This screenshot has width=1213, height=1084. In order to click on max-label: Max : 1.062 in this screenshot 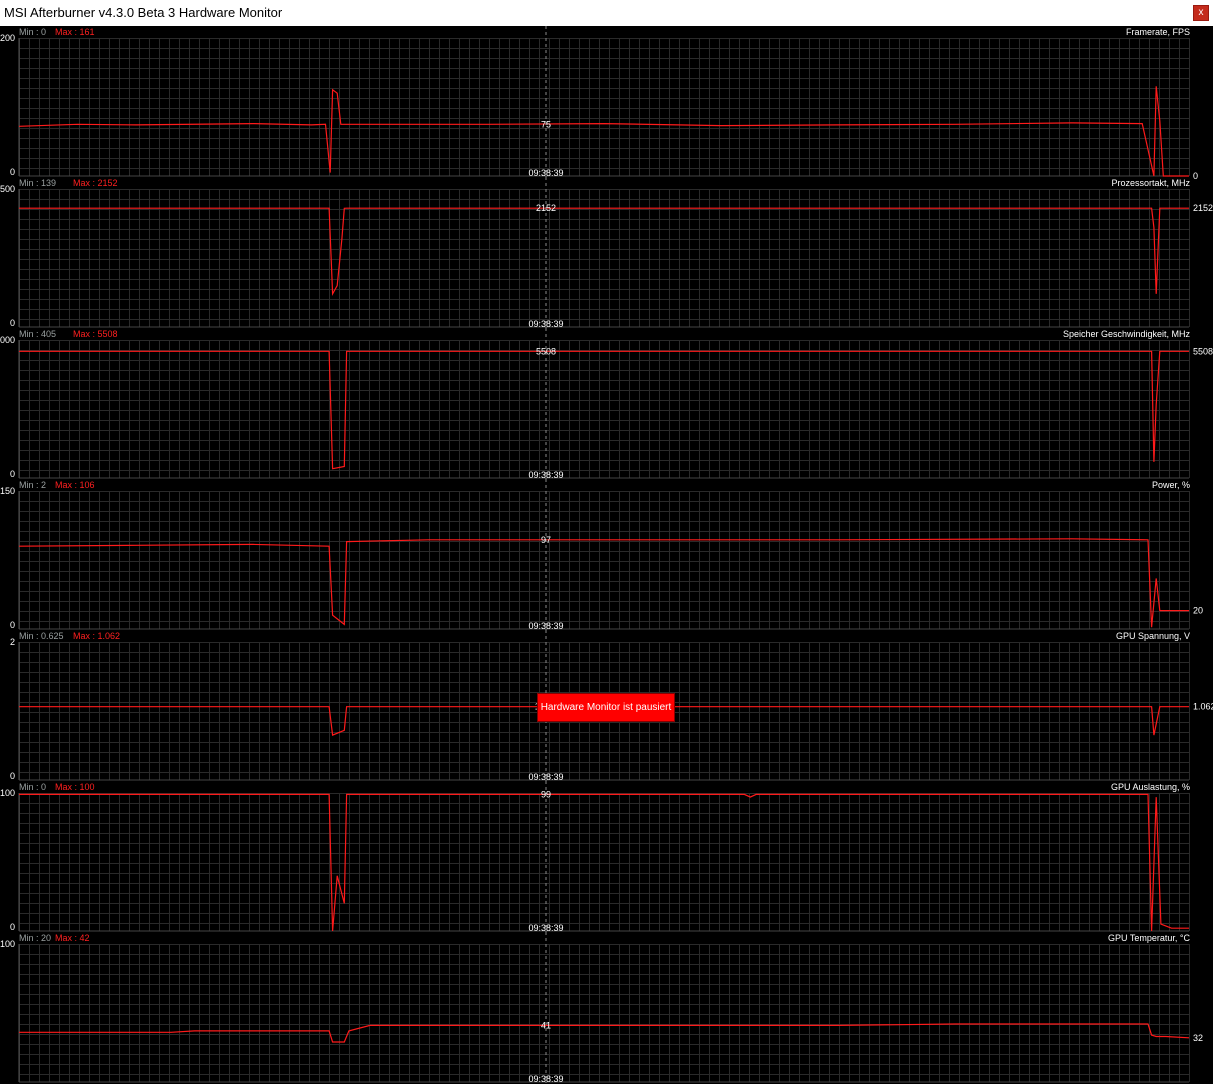, I will do `click(96, 636)`.